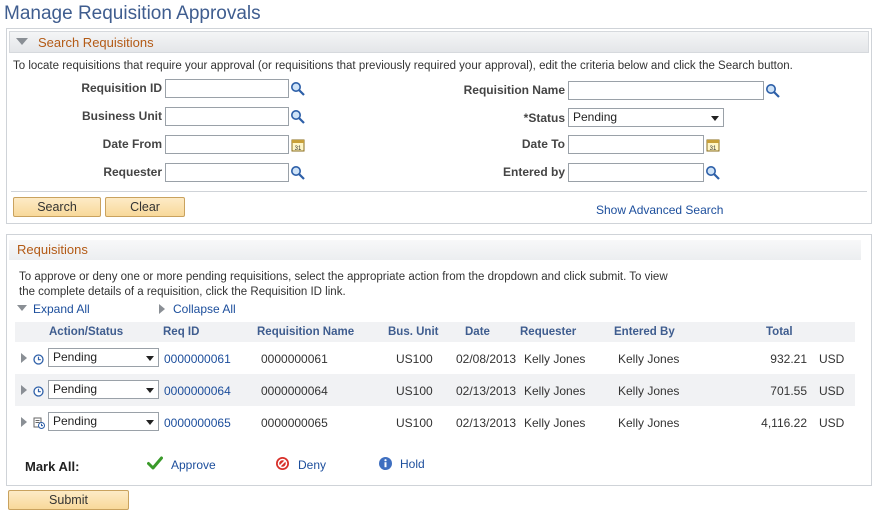 The width and height of the screenshot is (876, 516). What do you see at coordinates (61, 309) in the screenshot?
I see `expand-all-link: Expand All` at bounding box center [61, 309].